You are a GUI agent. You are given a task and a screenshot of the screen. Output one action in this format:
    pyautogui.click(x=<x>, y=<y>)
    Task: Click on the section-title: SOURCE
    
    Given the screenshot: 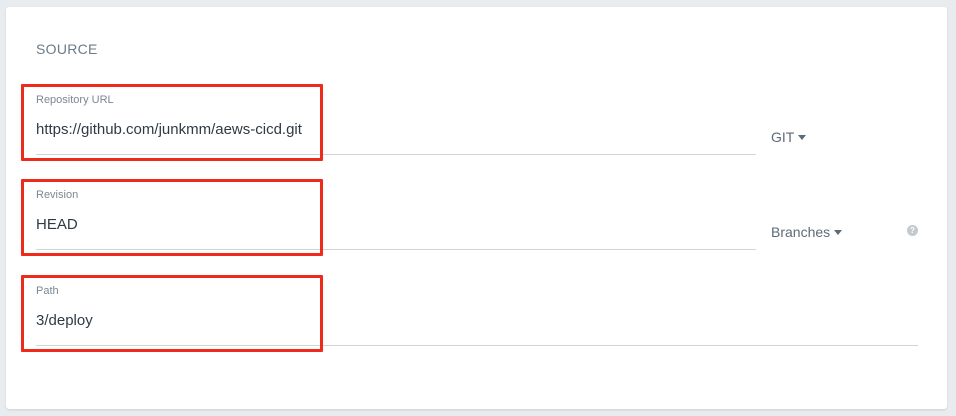 What is the action you would take?
    pyautogui.click(x=67, y=49)
    